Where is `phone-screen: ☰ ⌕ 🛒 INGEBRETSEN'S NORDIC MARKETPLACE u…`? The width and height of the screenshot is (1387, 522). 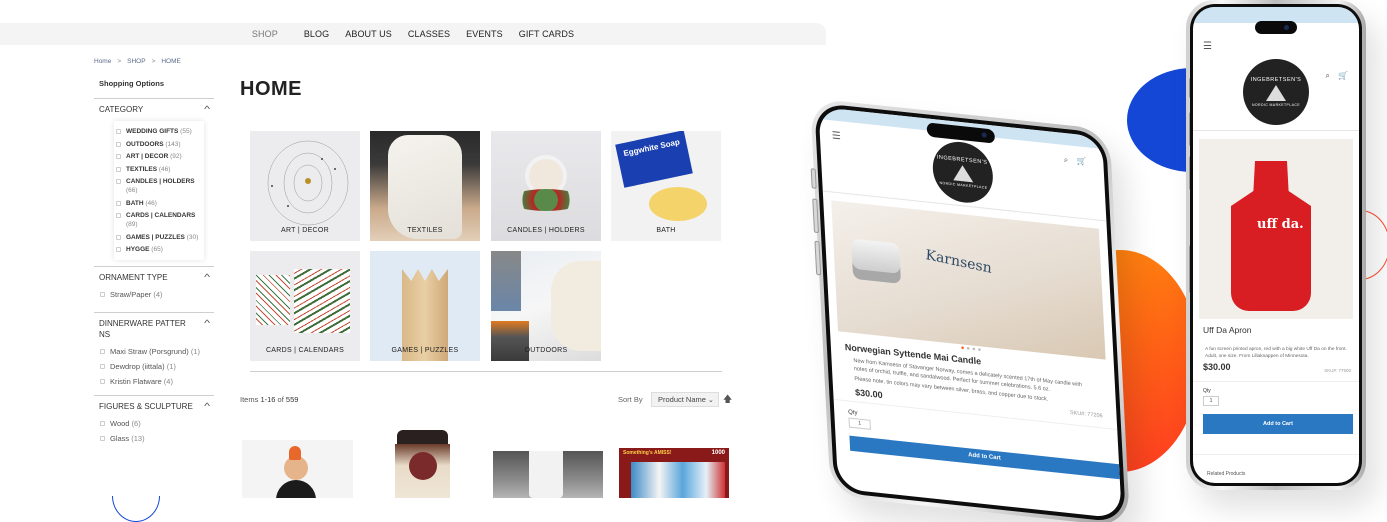
phone-screen: ☰ ⌕ 🛒 INGEBRETSEN'S NORDIC MARKETPLACE u… is located at coordinates (1276, 245).